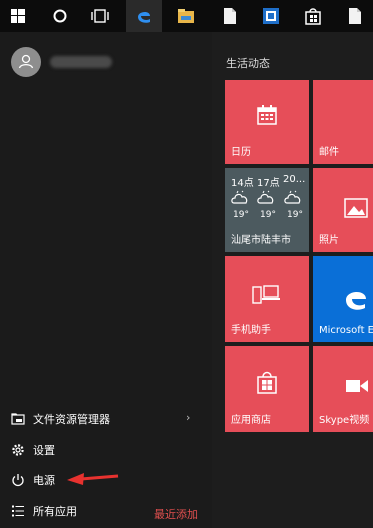 This screenshot has width=373, height=528. Describe the element at coordinates (266, 294) in the screenshot. I see `phone-laptop-icon` at that location.